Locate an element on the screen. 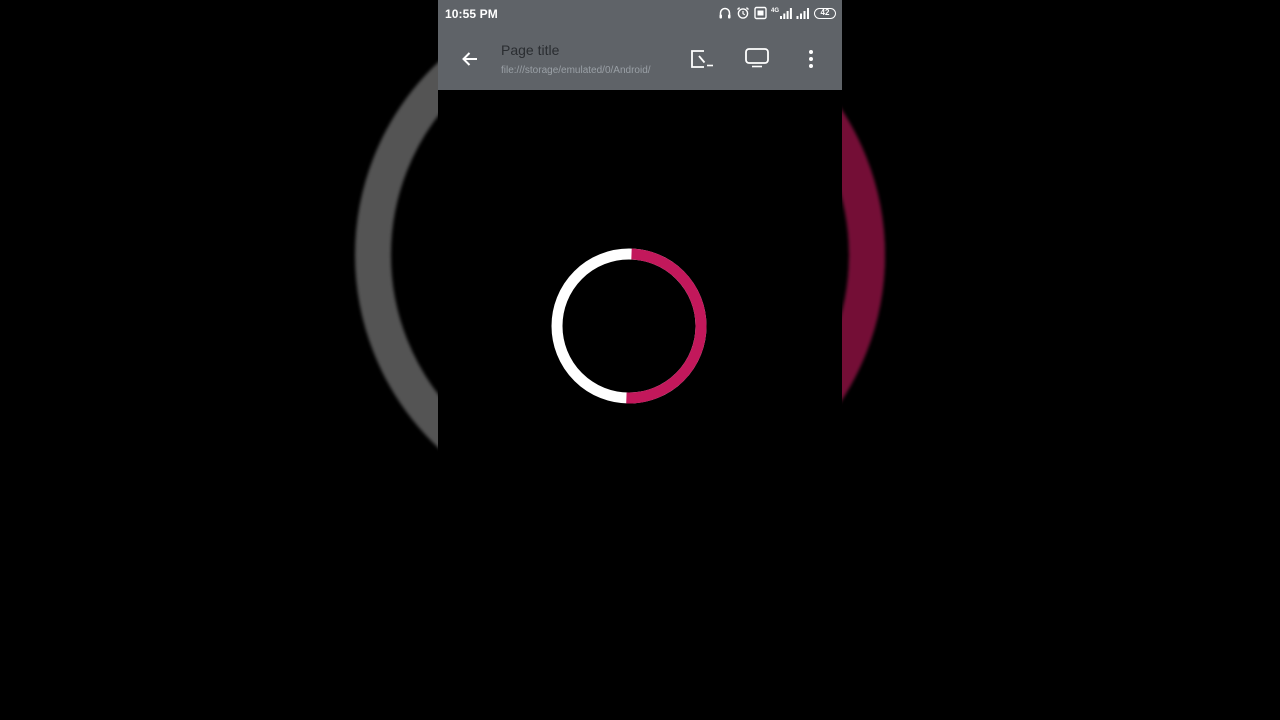 The height and width of the screenshot is (720, 1280). headphones-icon is located at coordinates (725, 13).